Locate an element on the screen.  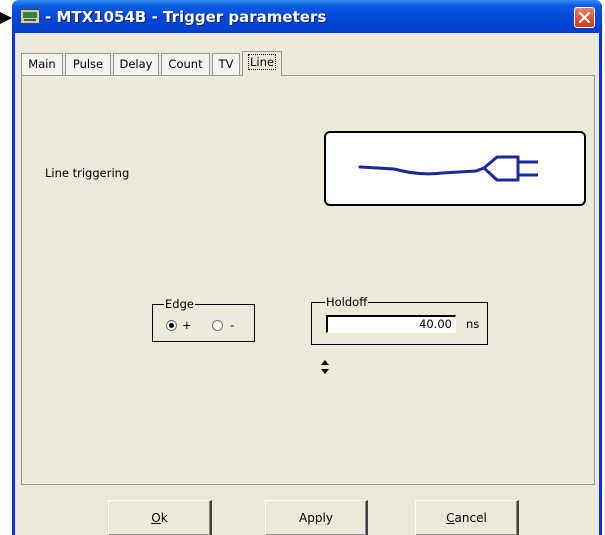
cancel-mnemonic: C is located at coordinates (450, 518).